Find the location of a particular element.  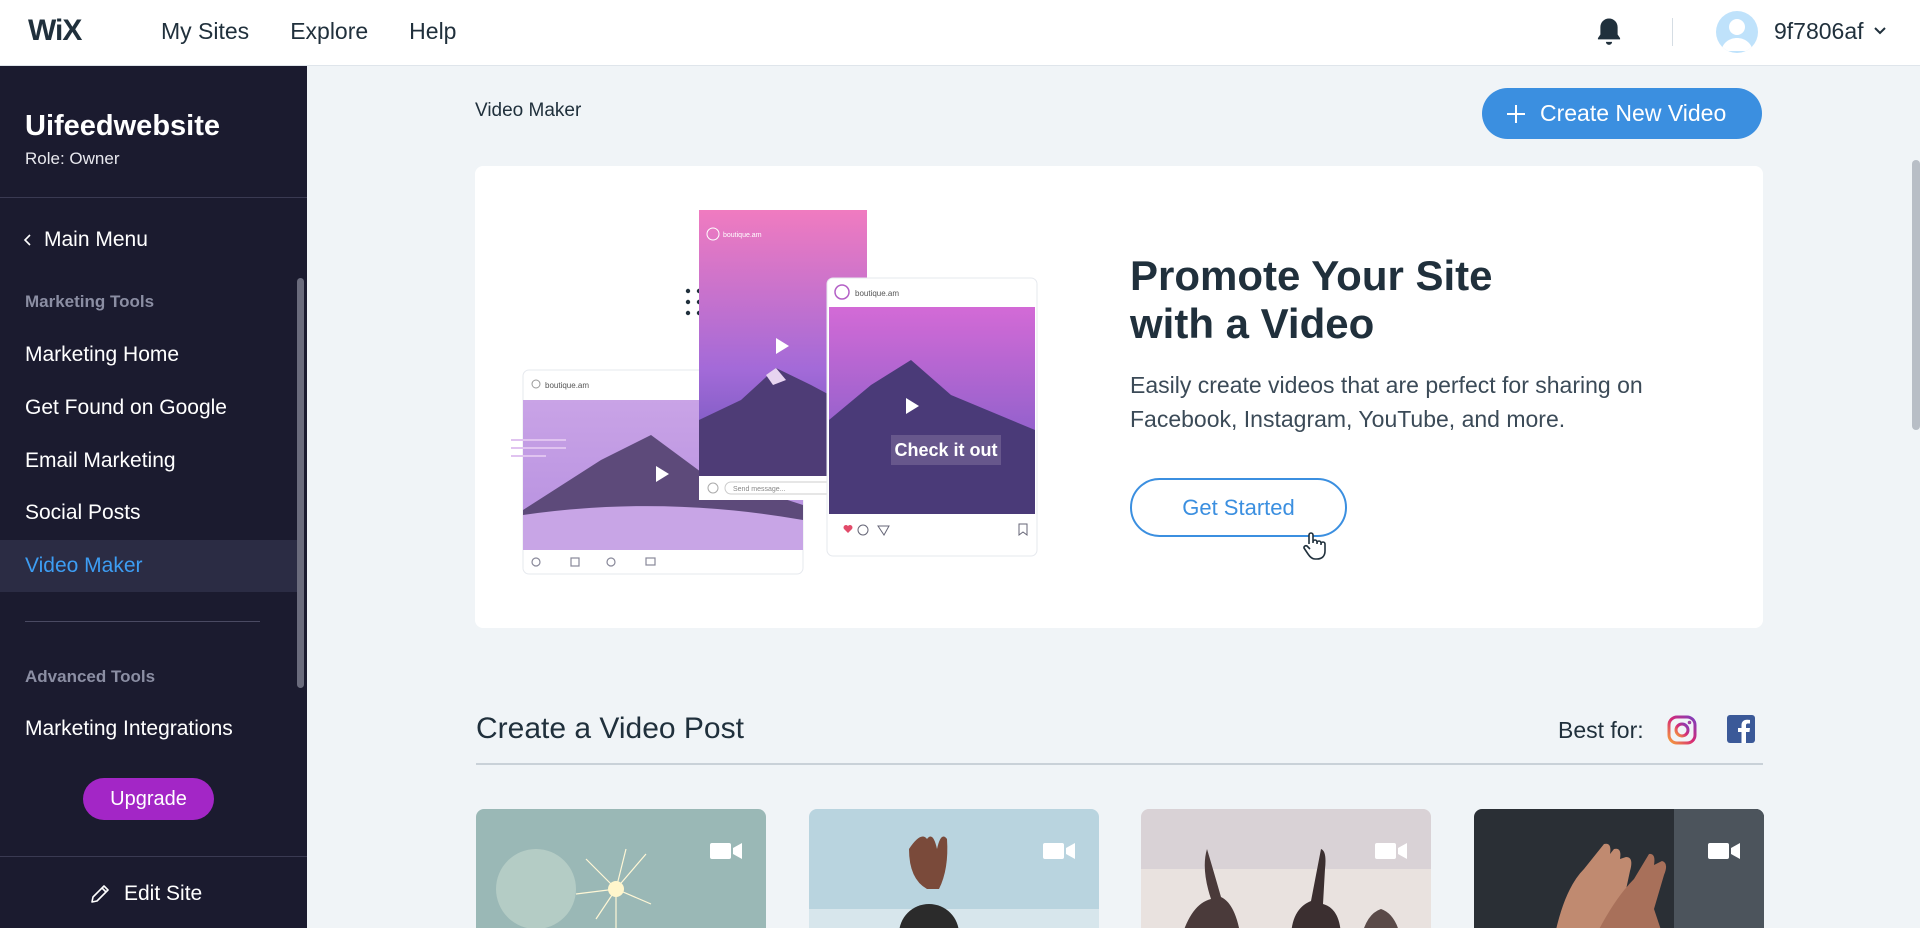

create-new-video-button: Create New Video is located at coordinates (1622, 113).